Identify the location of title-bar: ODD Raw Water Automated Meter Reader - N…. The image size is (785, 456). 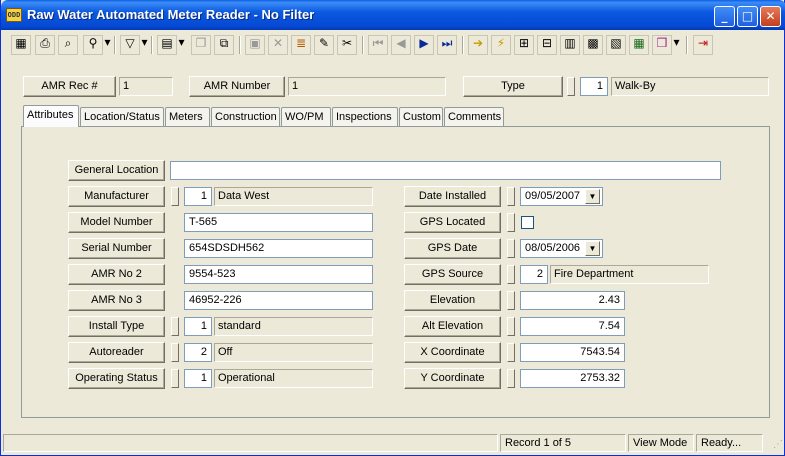
(393, 15).